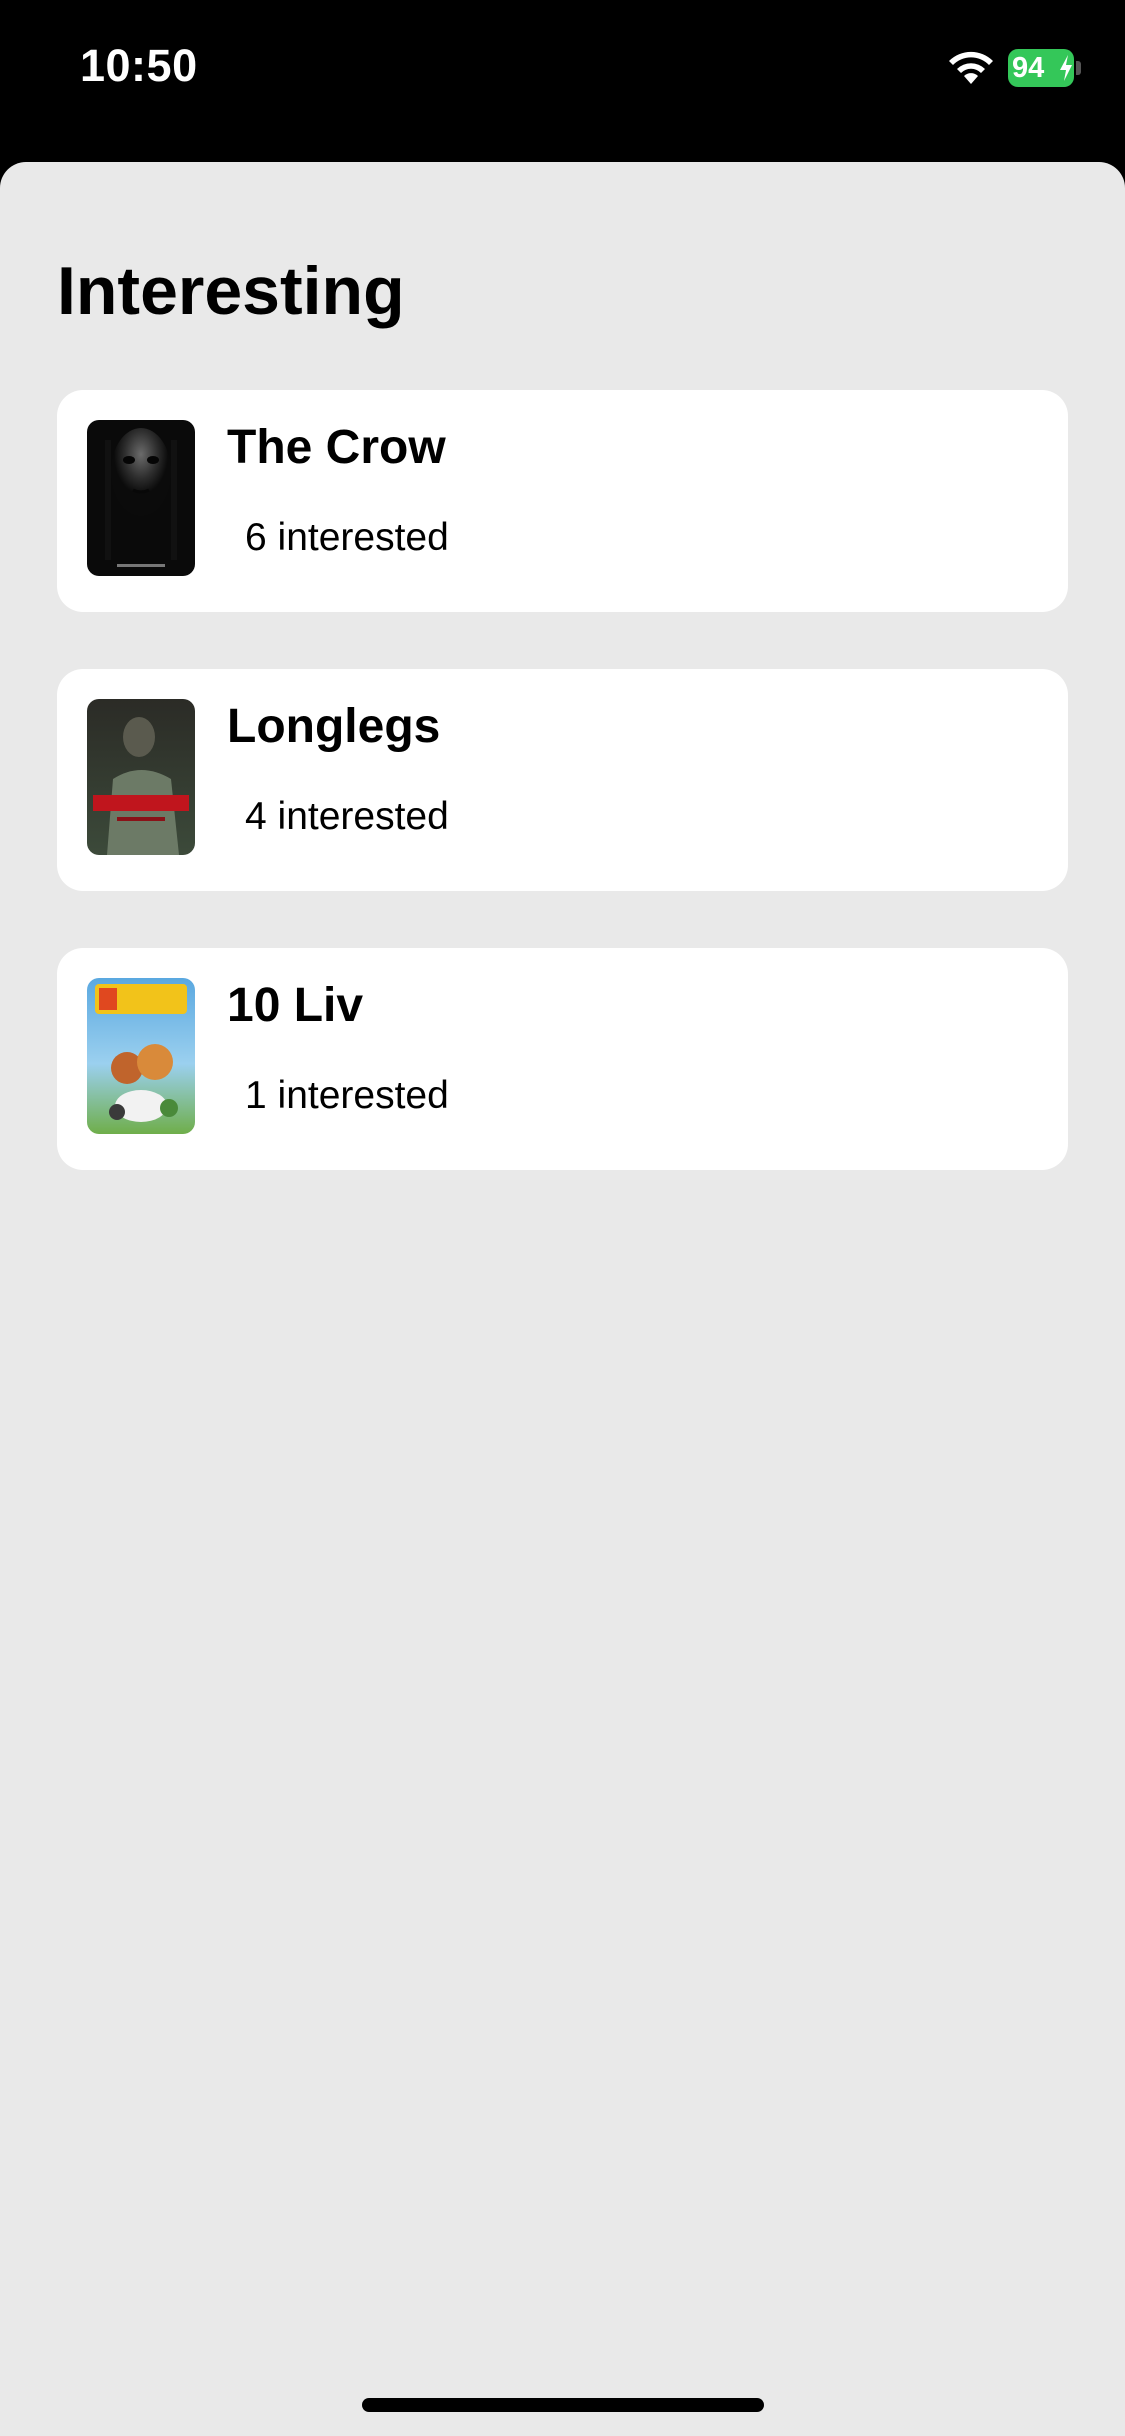 The height and width of the screenshot is (2436, 1125). I want to click on poster-10-liv, so click(141, 1056).